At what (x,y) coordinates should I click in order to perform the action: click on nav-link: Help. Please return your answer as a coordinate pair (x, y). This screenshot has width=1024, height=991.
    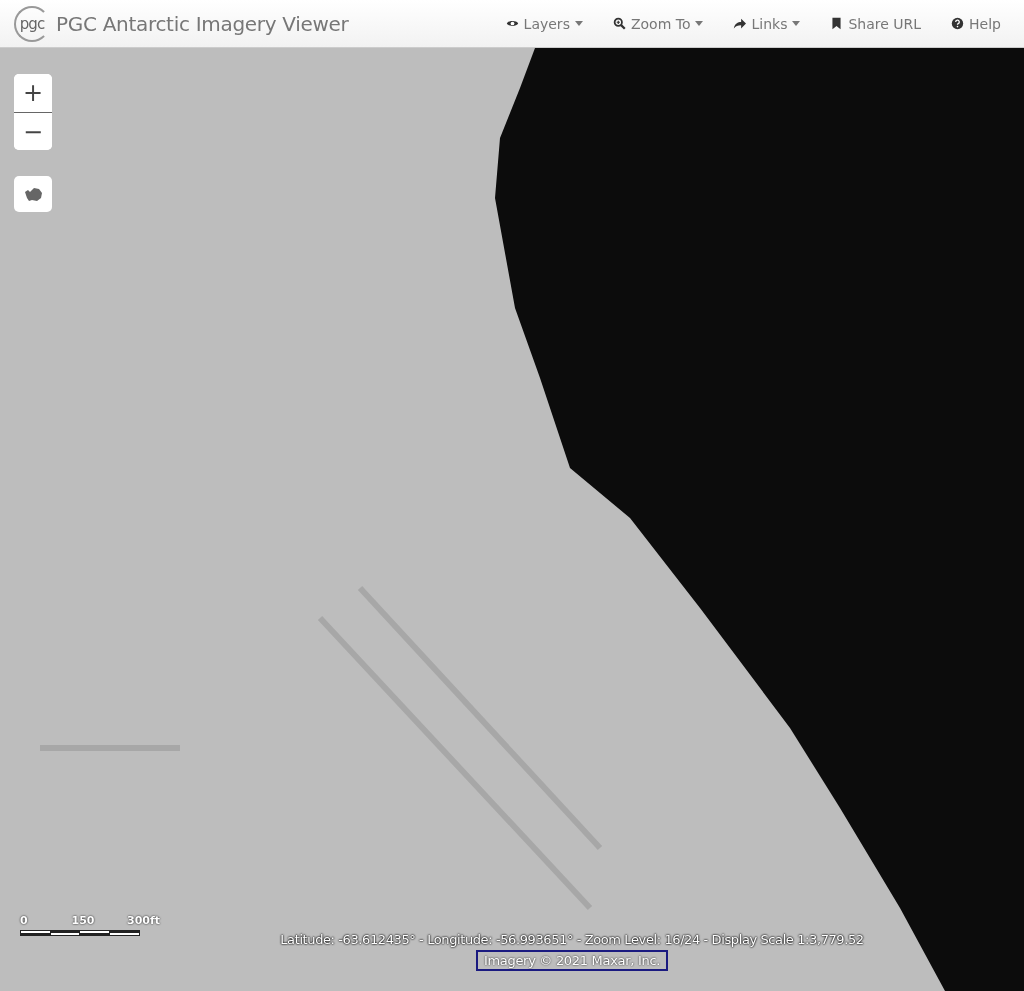
    Looking at the image, I should click on (976, 23).